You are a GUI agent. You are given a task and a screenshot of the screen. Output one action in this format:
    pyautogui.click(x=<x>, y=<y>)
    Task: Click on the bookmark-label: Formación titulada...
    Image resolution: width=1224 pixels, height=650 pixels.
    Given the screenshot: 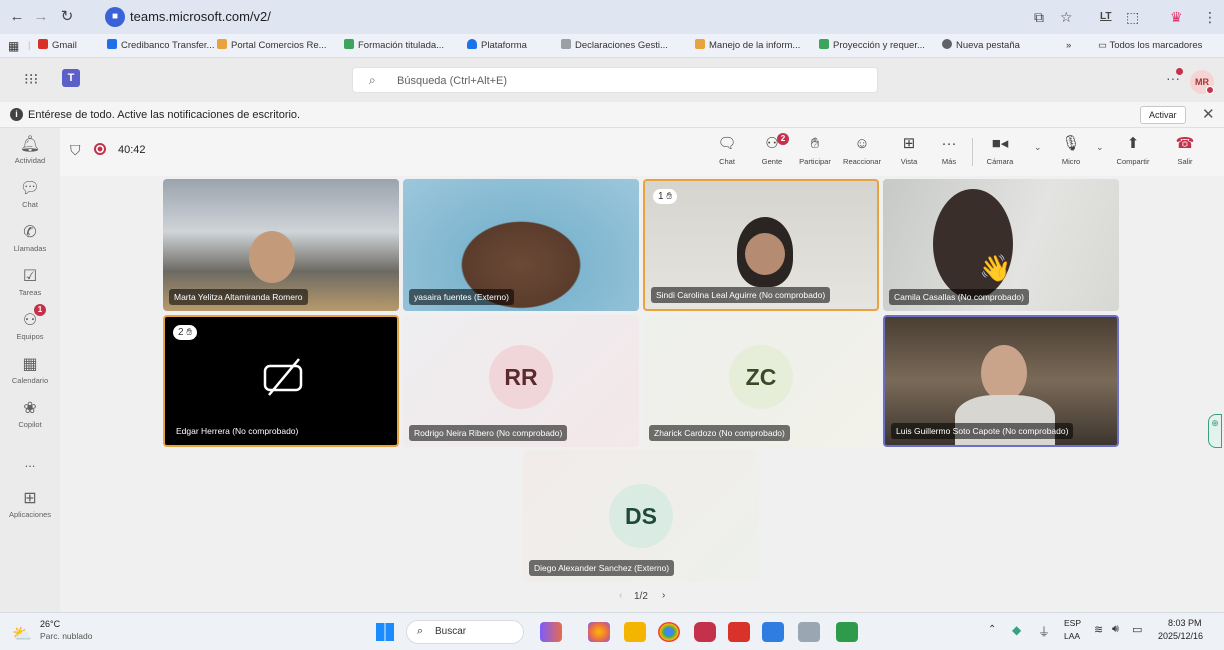 What is the action you would take?
    pyautogui.click(x=401, y=45)
    